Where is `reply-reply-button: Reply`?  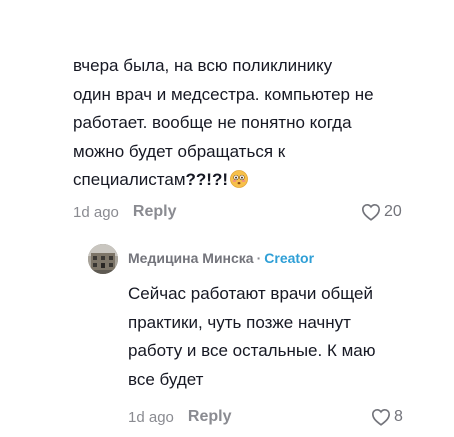 reply-reply-button: Reply is located at coordinates (210, 417).